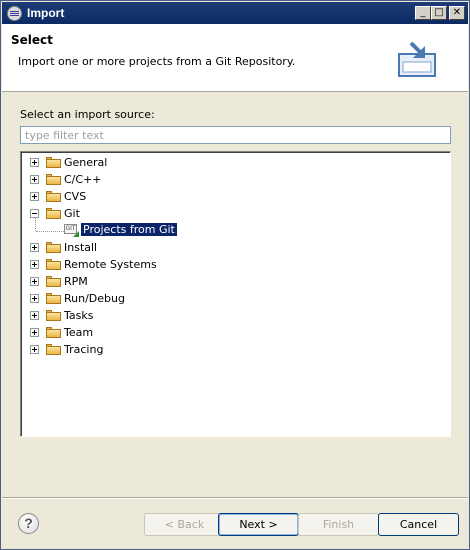  I want to click on back-button: < Back, so click(184, 524).